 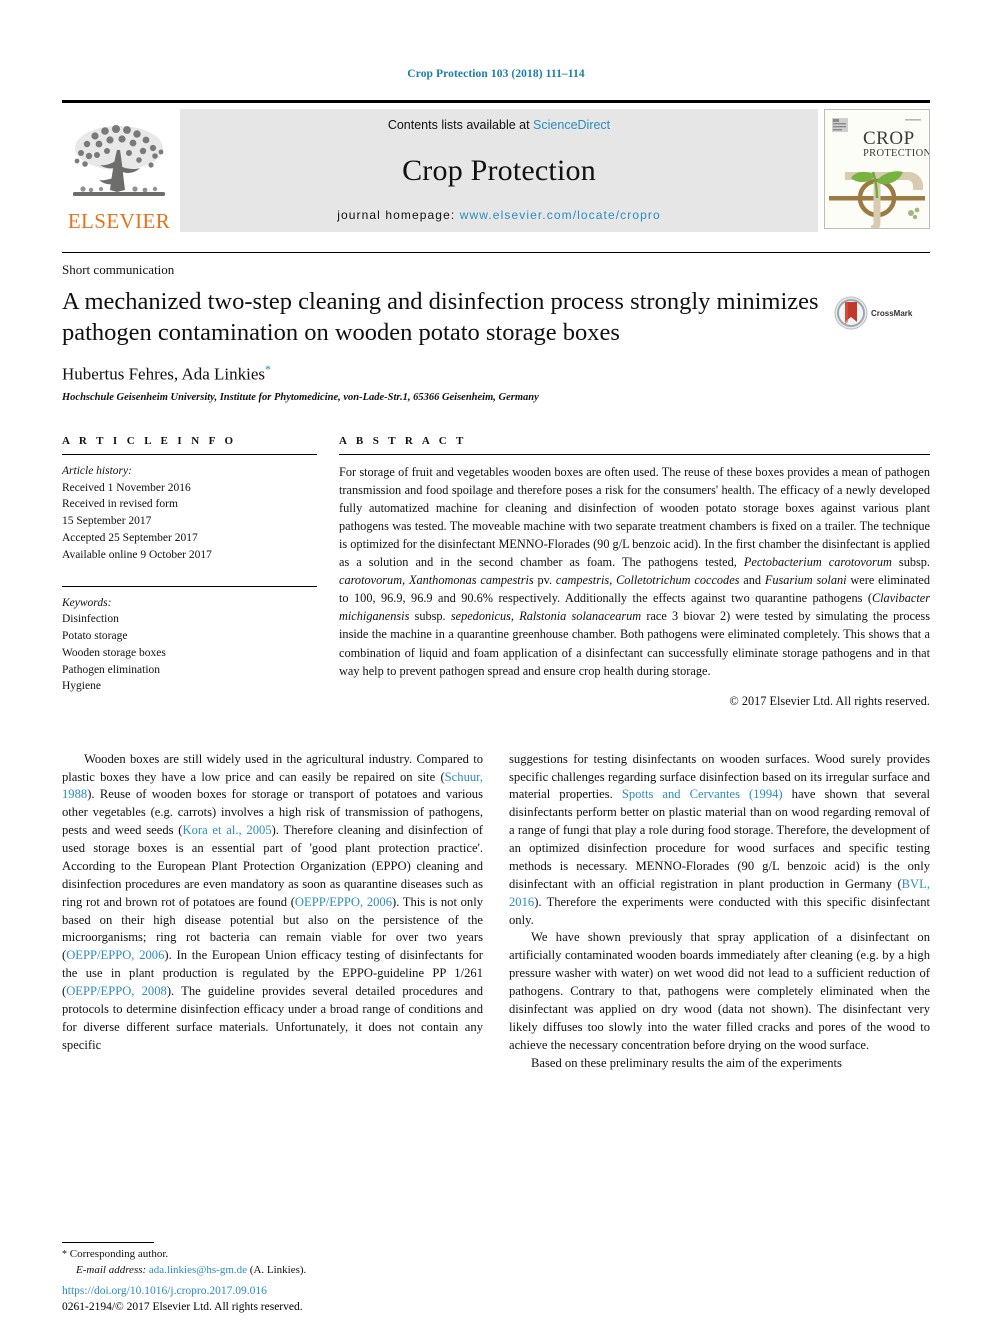 I want to click on author-names: Hubertus Fehres, Ada Linkies, so click(x=164, y=374).